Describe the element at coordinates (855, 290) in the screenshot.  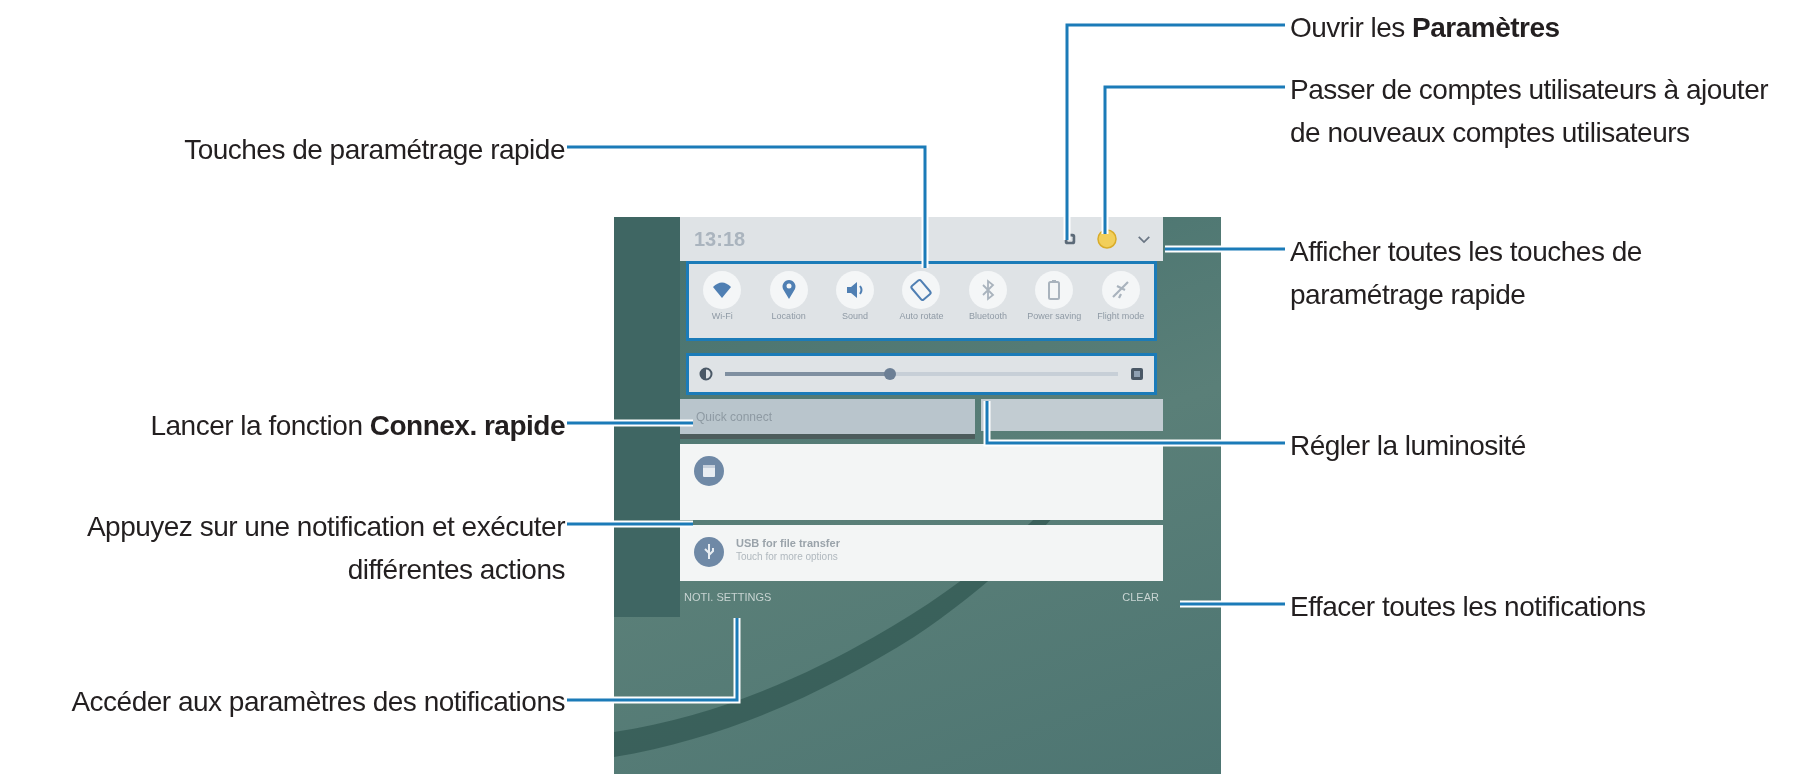
I see `sound-toggle-icon` at that location.